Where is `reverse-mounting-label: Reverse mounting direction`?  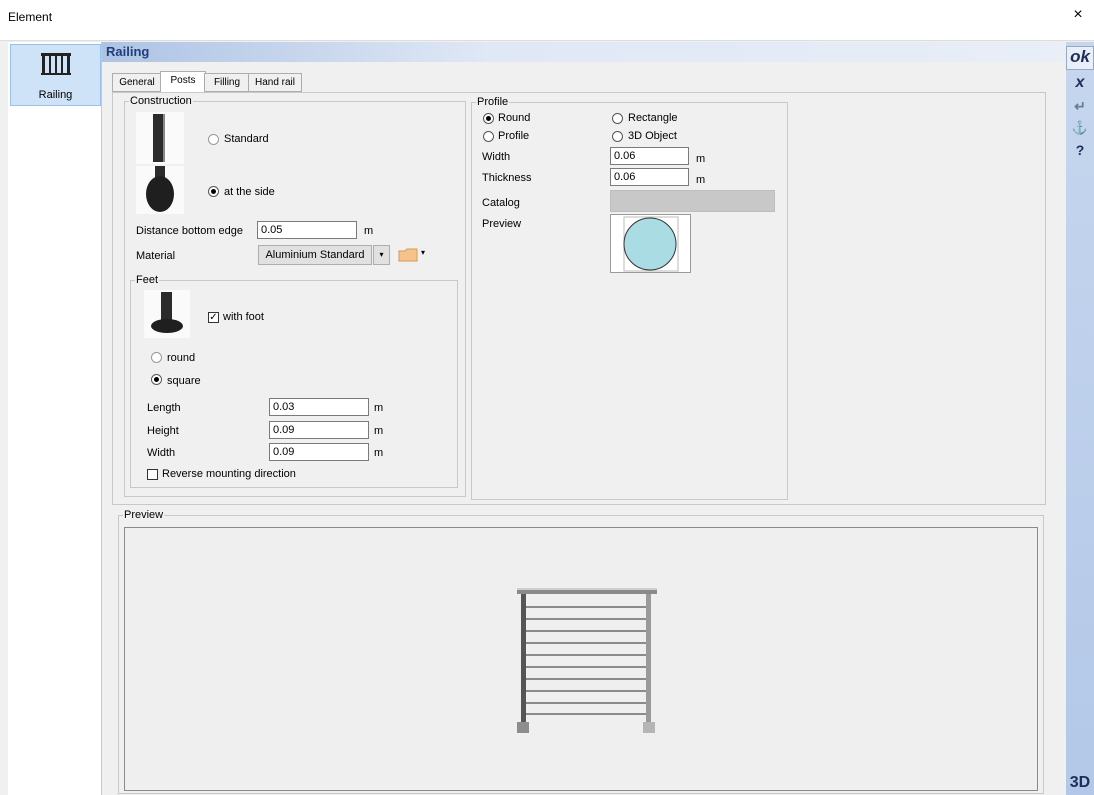 reverse-mounting-label: Reverse mounting direction is located at coordinates (229, 474).